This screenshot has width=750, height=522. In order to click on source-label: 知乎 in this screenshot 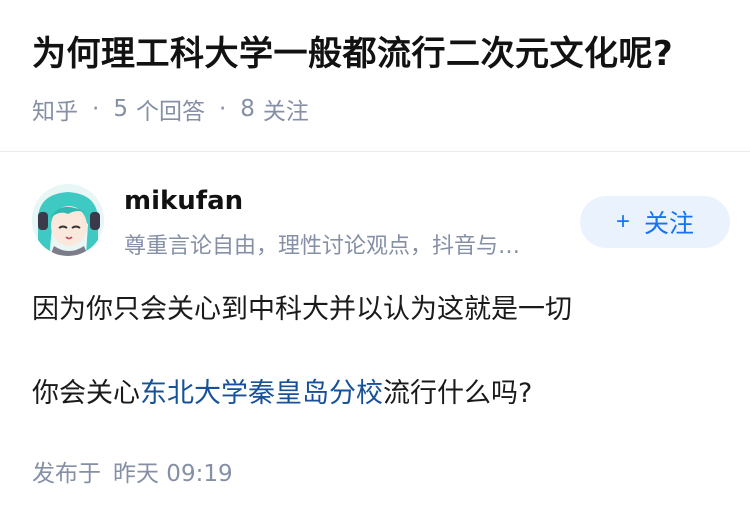, I will do `click(55, 112)`.